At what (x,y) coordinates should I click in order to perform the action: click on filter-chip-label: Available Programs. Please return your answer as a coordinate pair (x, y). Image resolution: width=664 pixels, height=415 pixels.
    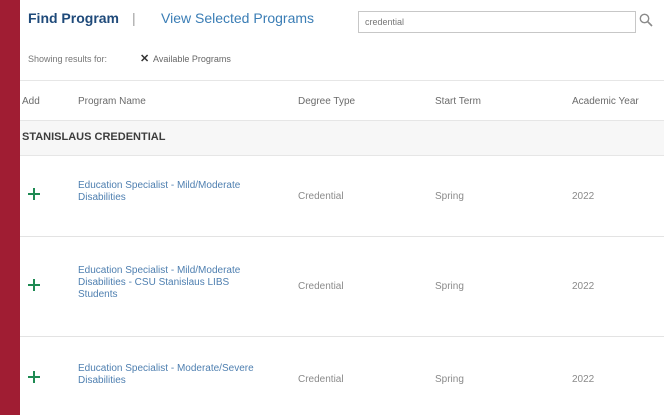
    Looking at the image, I should click on (192, 59).